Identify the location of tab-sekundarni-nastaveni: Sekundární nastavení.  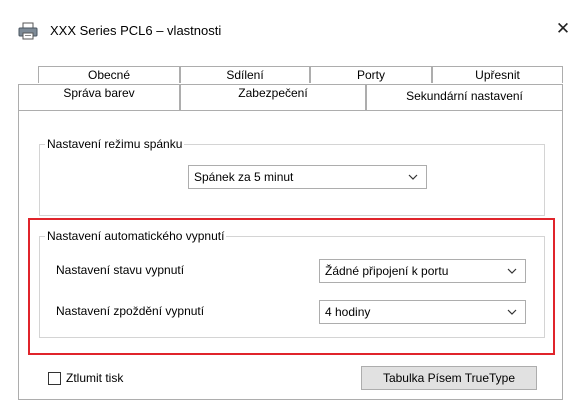
(464, 97).